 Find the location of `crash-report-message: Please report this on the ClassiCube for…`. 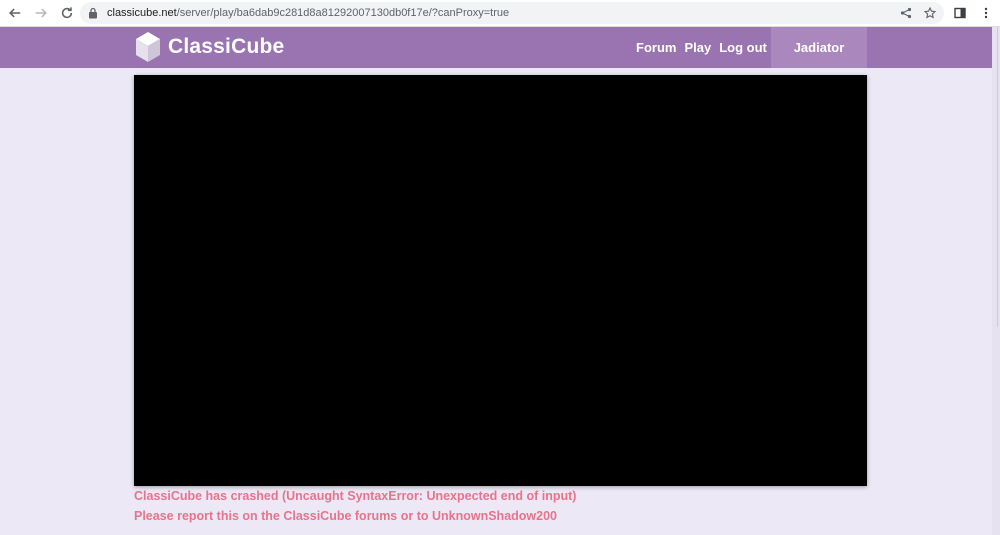

crash-report-message: Please report this on the ClassiCube for… is located at coordinates (345, 516).